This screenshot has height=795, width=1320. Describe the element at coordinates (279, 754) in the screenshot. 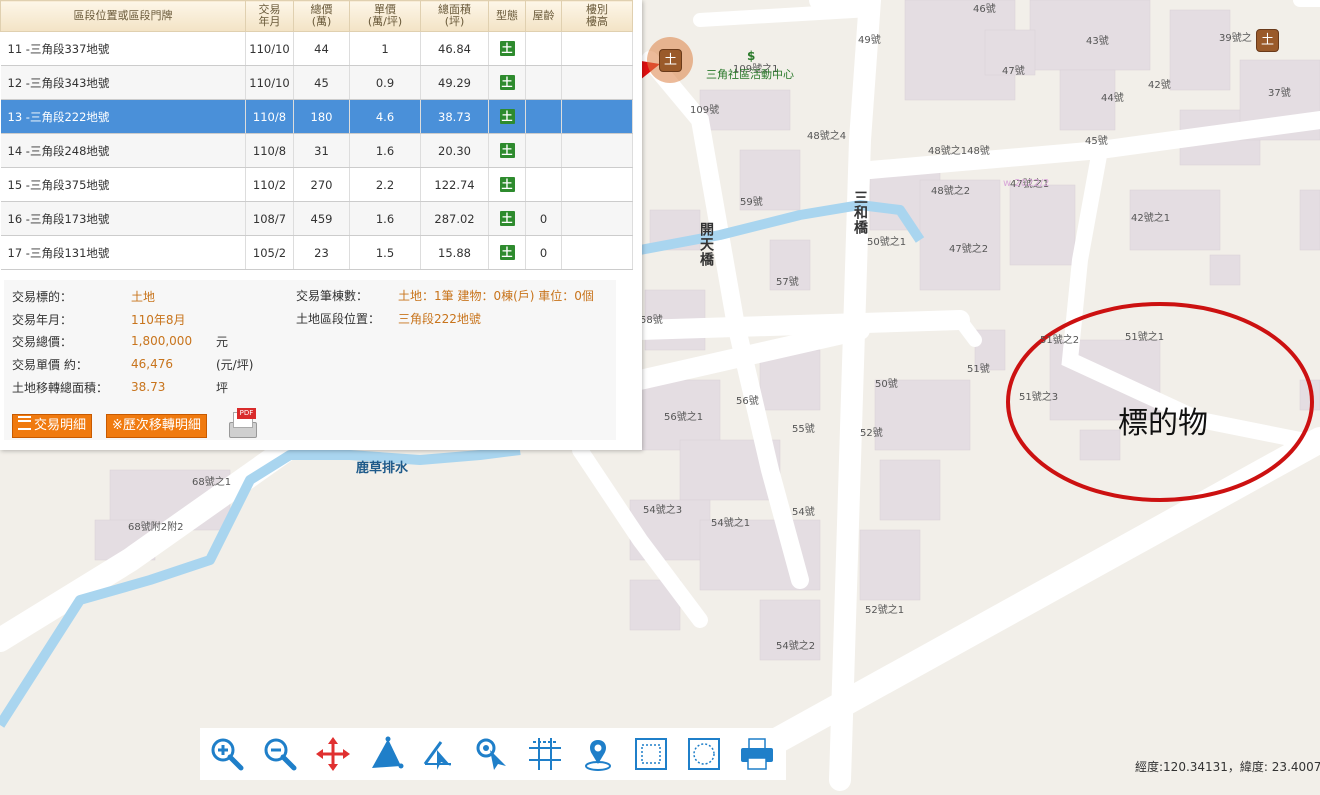

I see `zoom-out-icon` at that location.